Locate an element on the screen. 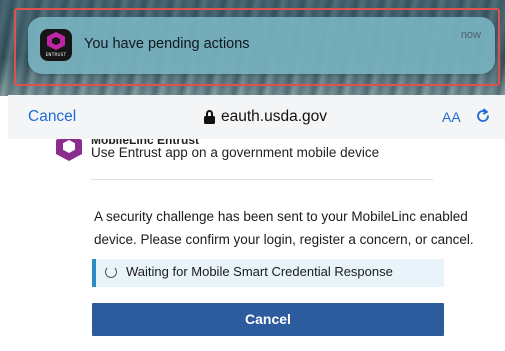 The height and width of the screenshot is (351, 505). browser-toolbar: Cancel eauth.usda.gov AA is located at coordinates (256, 117).